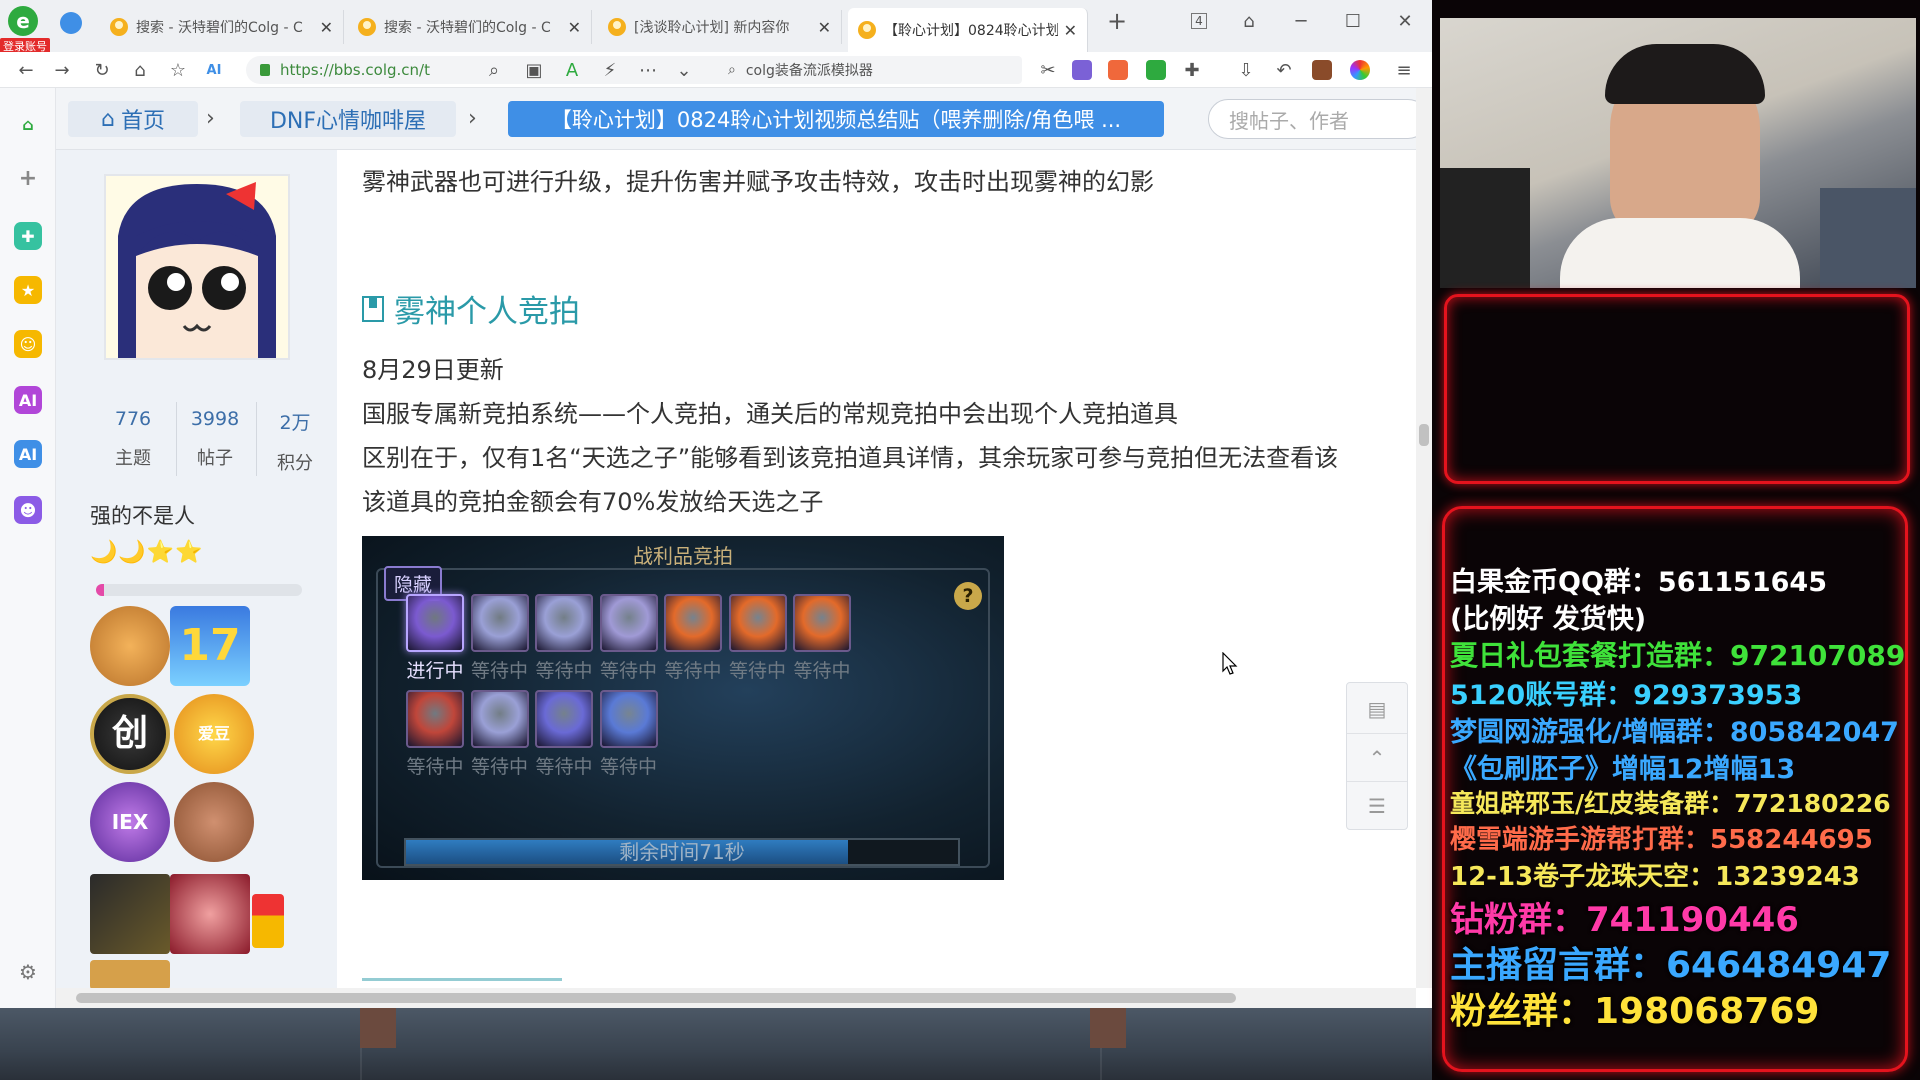 The image size is (1920, 1080). Describe the element at coordinates (28, 124) in the screenshot. I see `home-icon: ⌂` at that location.